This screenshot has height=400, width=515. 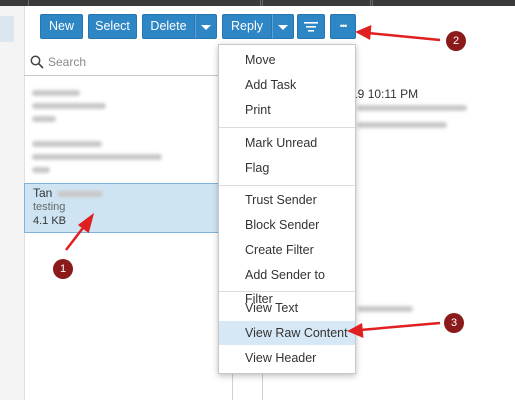 What do you see at coordinates (456, 41) in the screenshot?
I see `annotation-badge-2: 2` at bounding box center [456, 41].